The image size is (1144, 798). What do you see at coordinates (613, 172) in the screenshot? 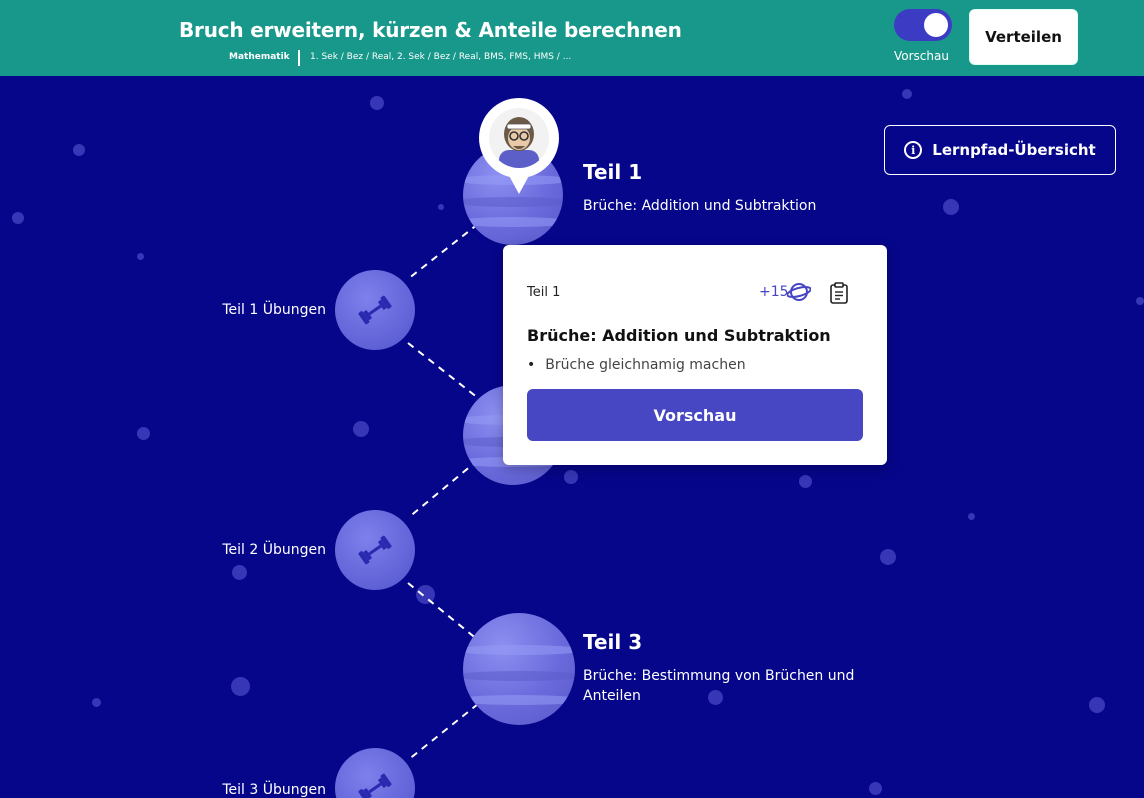
I see `part-1-title: Teil 1` at bounding box center [613, 172].